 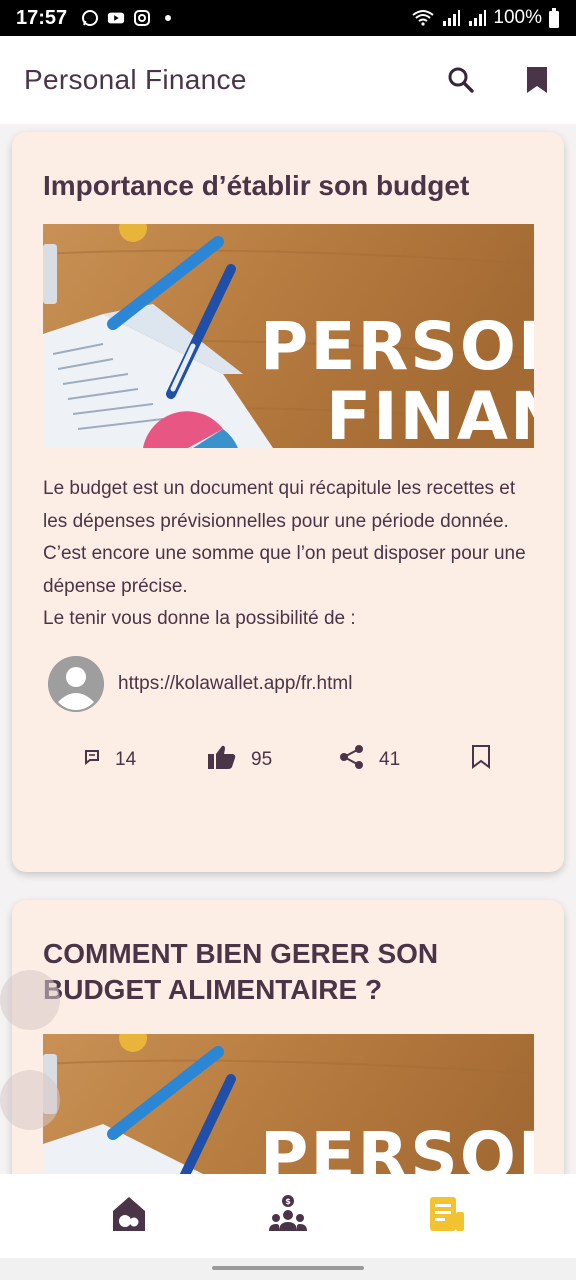 What do you see at coordinates (42, 17) in the screenshot?
I see `status-time: 17:57` at bounding box center [42, 17].